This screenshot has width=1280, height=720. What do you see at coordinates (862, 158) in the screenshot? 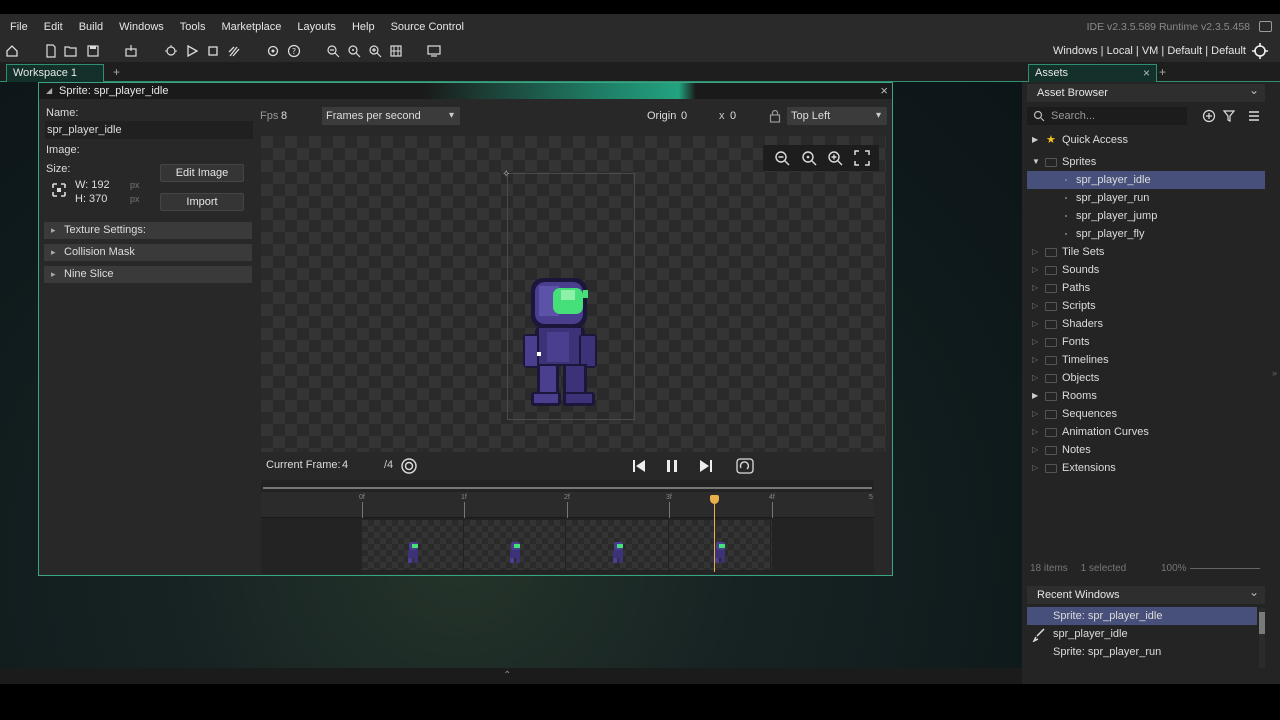
I see `fullscreen-icon` at bounding box center [862, 158].